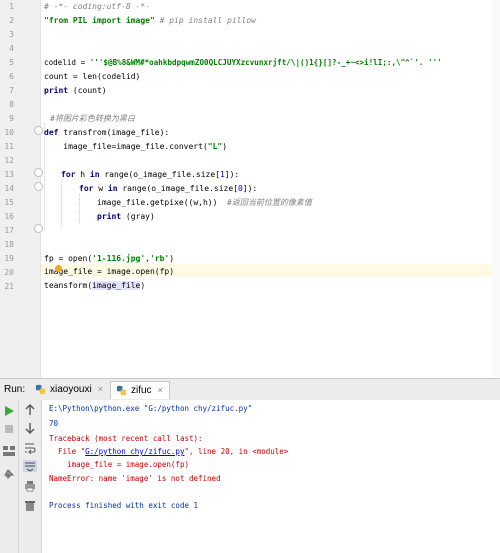 The height and width of the screenshot is (553, 500). I want to click on code-line-13: for h in range(o_image_file.size[1]):, so click(150, 175).